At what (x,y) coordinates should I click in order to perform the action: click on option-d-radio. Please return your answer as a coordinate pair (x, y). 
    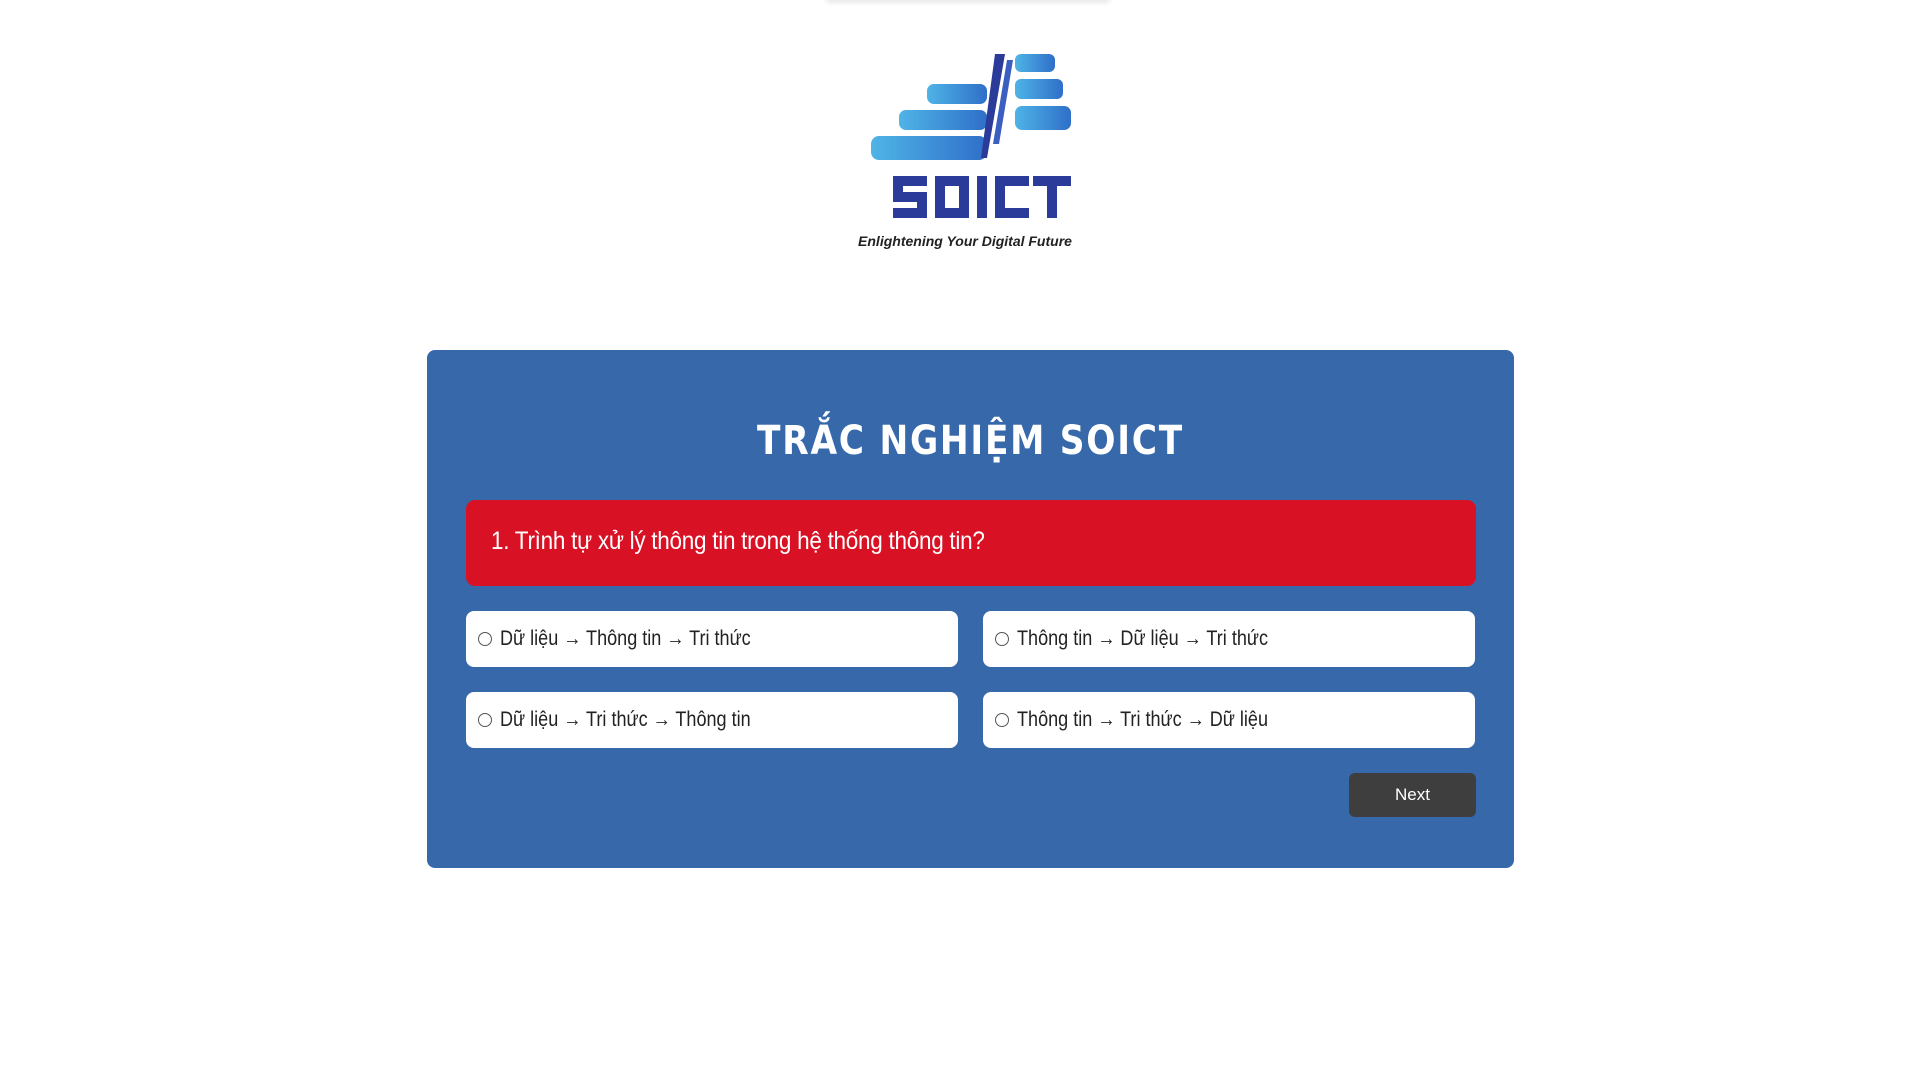
    Looking at the image, I should click on (1002, 720).